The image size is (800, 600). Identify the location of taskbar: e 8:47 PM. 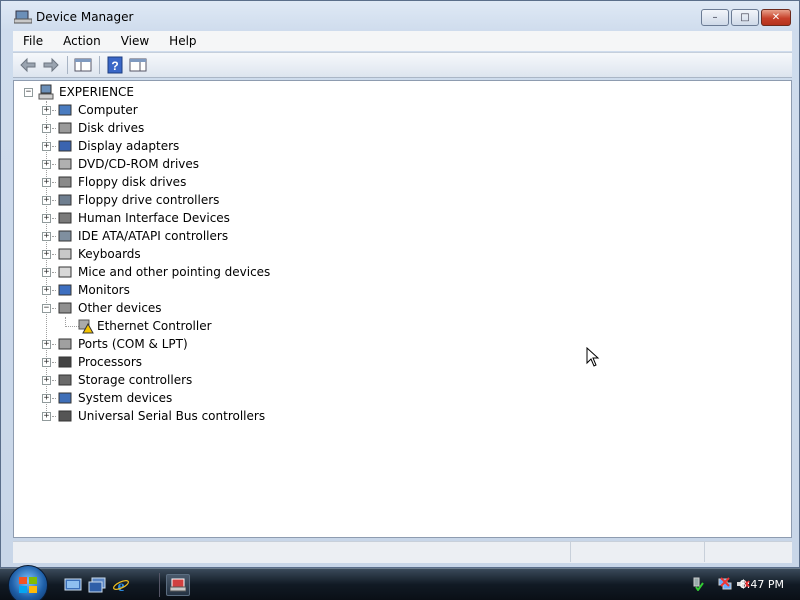
(400, 582).